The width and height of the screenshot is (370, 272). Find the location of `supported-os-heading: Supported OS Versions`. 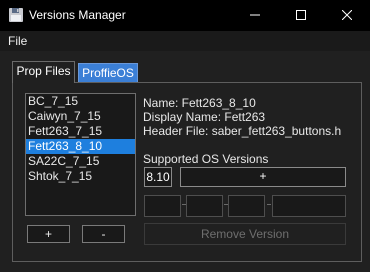

supported-os-heading: Supported OS Versions is located at coordinates (206, 159).